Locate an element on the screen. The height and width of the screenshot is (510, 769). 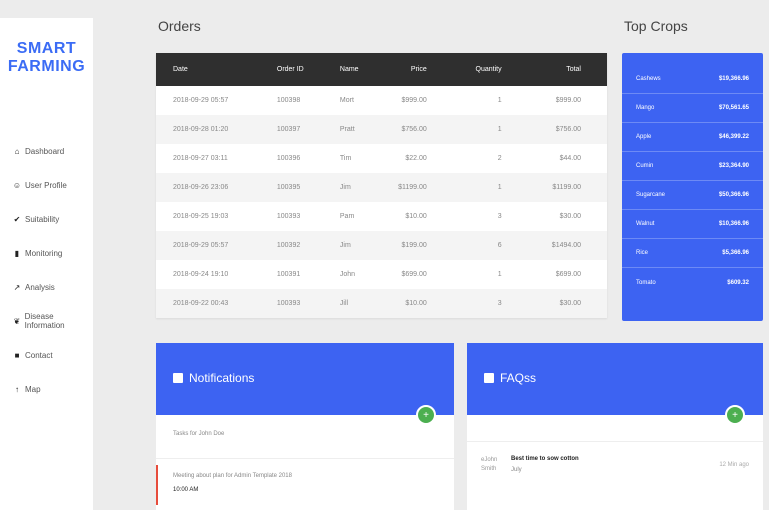
table-cell: $1494.00 is located at coordinates (566, 245).